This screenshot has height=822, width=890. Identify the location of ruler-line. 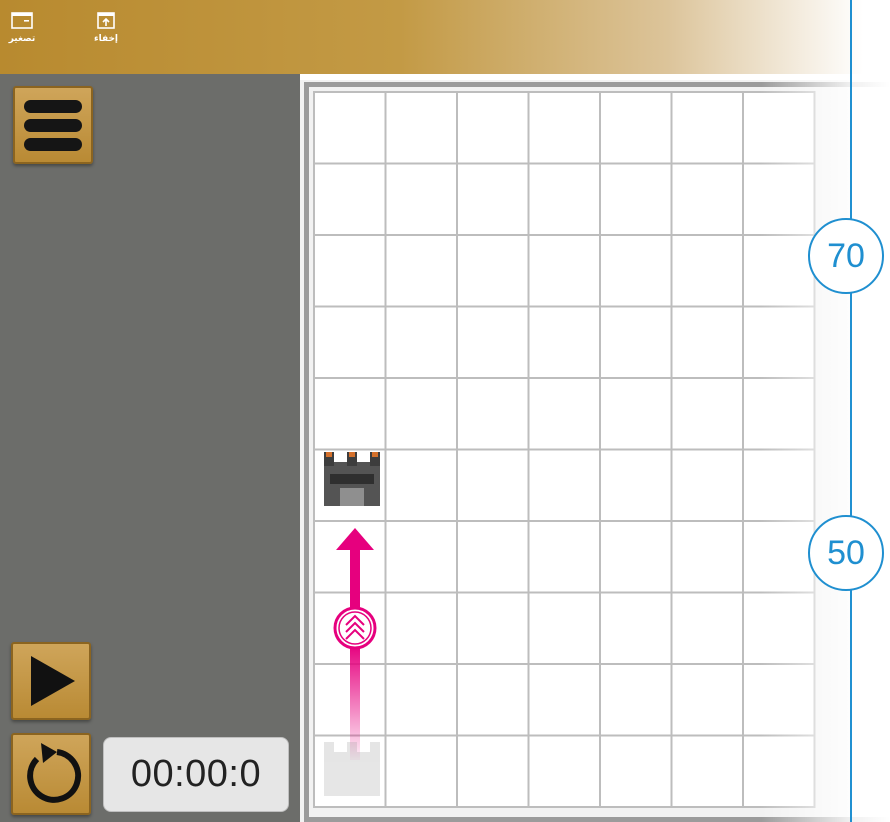
(851, 411).